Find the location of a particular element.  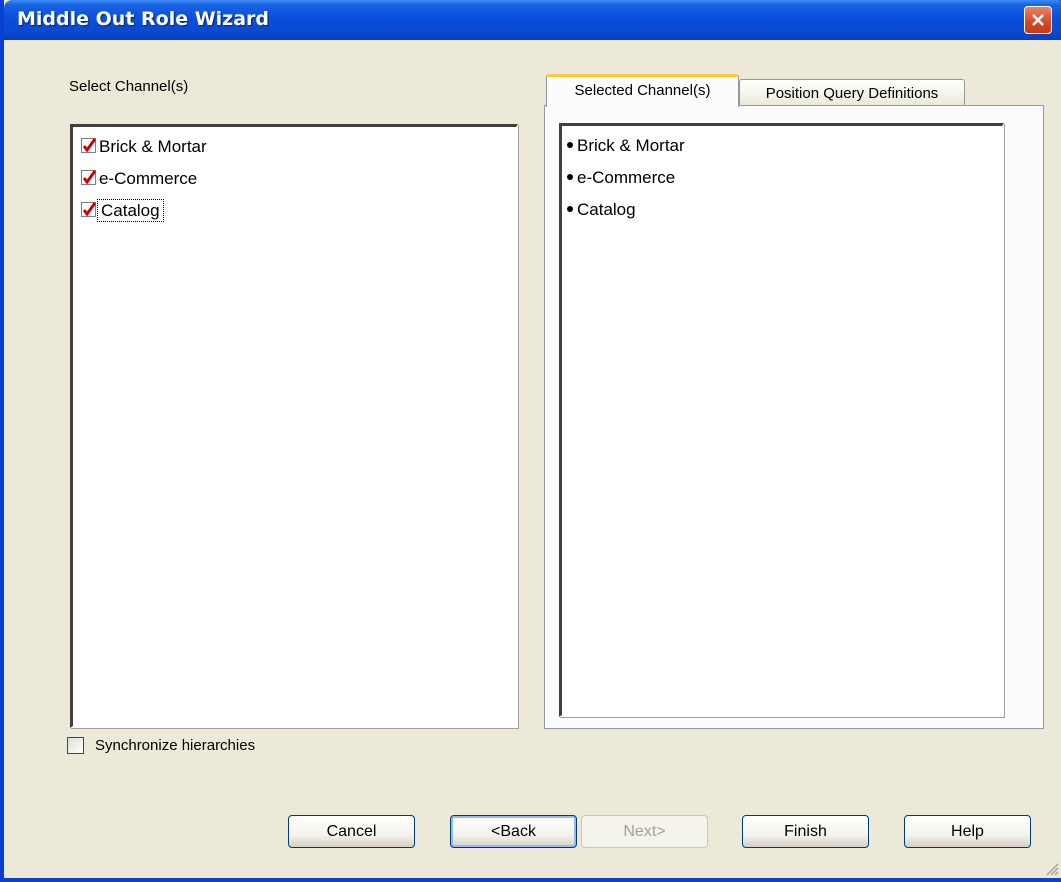

channel-item-label: e-Commerce is located at coordinates (148, 178).